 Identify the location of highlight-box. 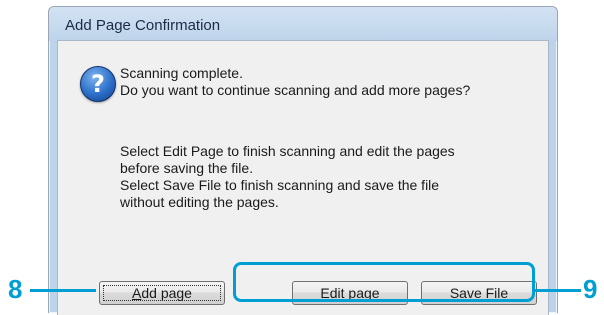
(384, 282).